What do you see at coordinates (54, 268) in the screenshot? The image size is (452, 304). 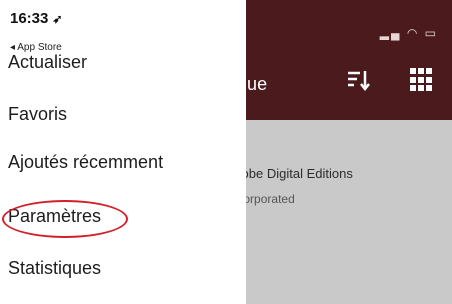 I see `menu-item-statistics: Statistiques` at bounding box center [54, 268].